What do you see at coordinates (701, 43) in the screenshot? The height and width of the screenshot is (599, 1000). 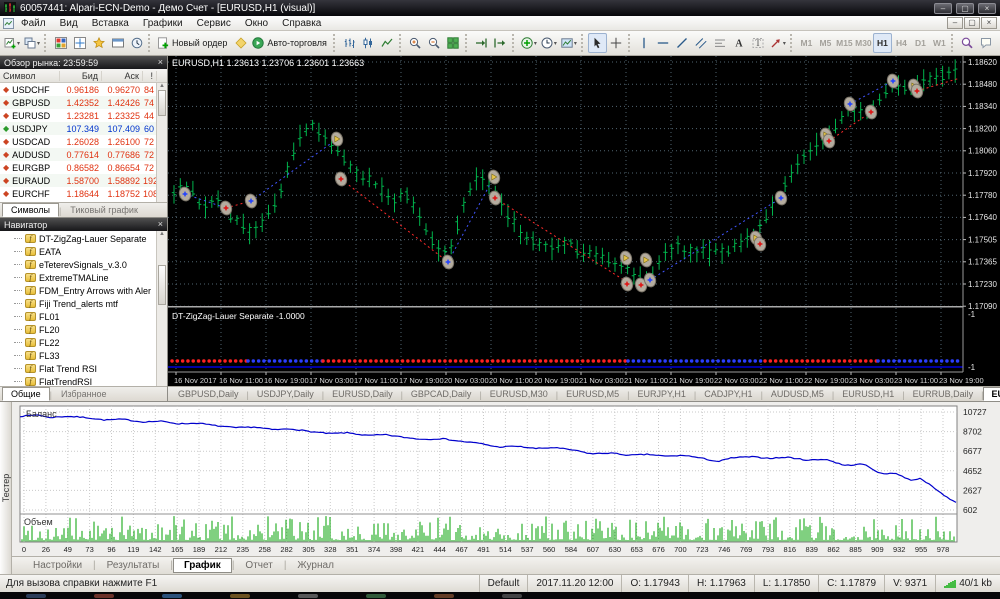 I see `channel-button` at bounding box center [701, 43].